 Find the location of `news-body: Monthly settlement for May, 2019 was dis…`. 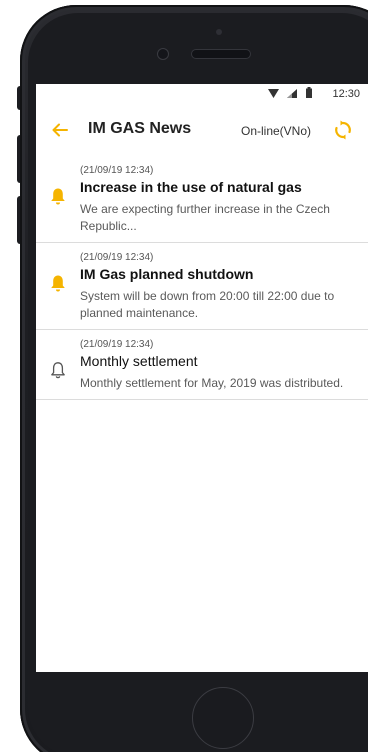

news-body: Monthly settlement for May, 2019 was dis… is located at coordinates (212, 383).